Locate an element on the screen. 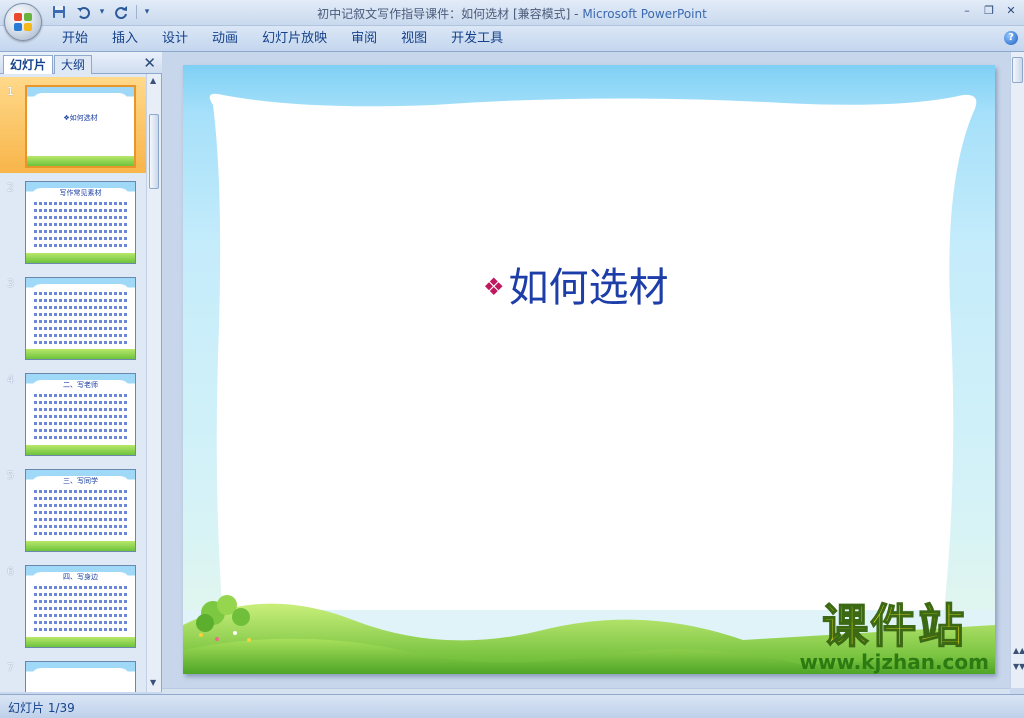  thumbnail-preview: 写作常见素材 is located at coordinates (80, 222).